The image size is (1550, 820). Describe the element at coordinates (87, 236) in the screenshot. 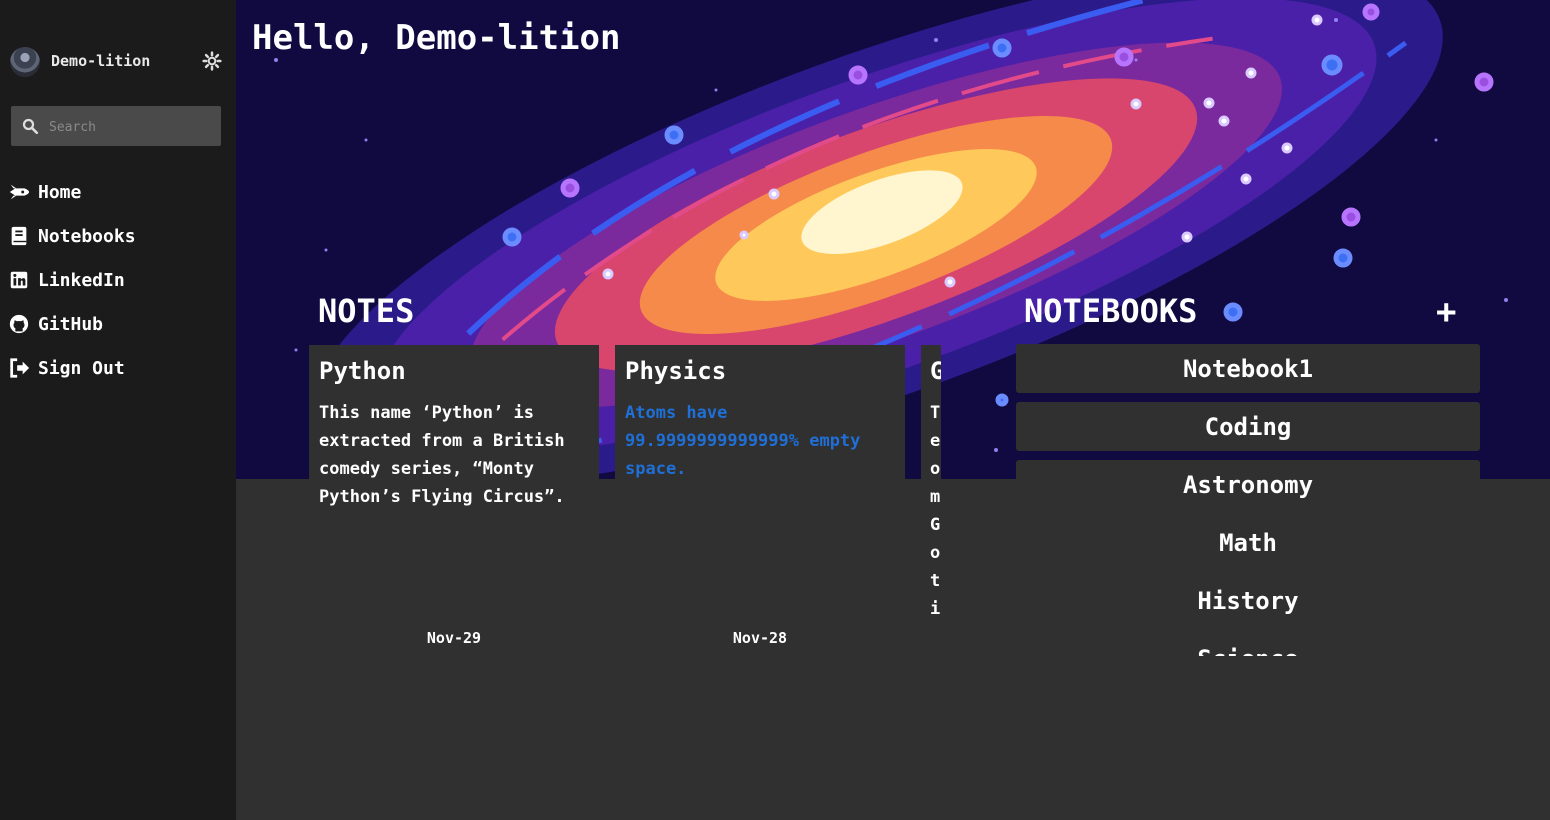

I see `sidebar-item-label: Notebooks` at that location.